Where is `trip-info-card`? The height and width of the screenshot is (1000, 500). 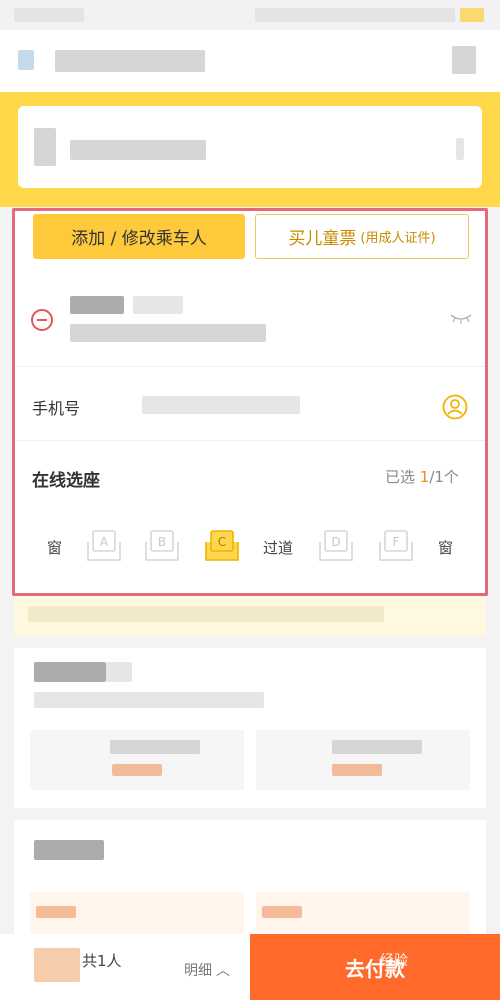 trip-info-card is located at coordinates (250, 147).